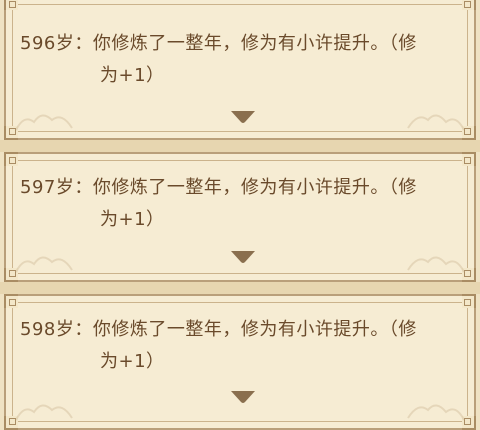 The image size is (480, 430). Describe the element at coordinates (240, 60) in the screenshot. I see `log-text: 596岁：你修炼了一整年，修为有小许提升。（修 为+1）` at that location.